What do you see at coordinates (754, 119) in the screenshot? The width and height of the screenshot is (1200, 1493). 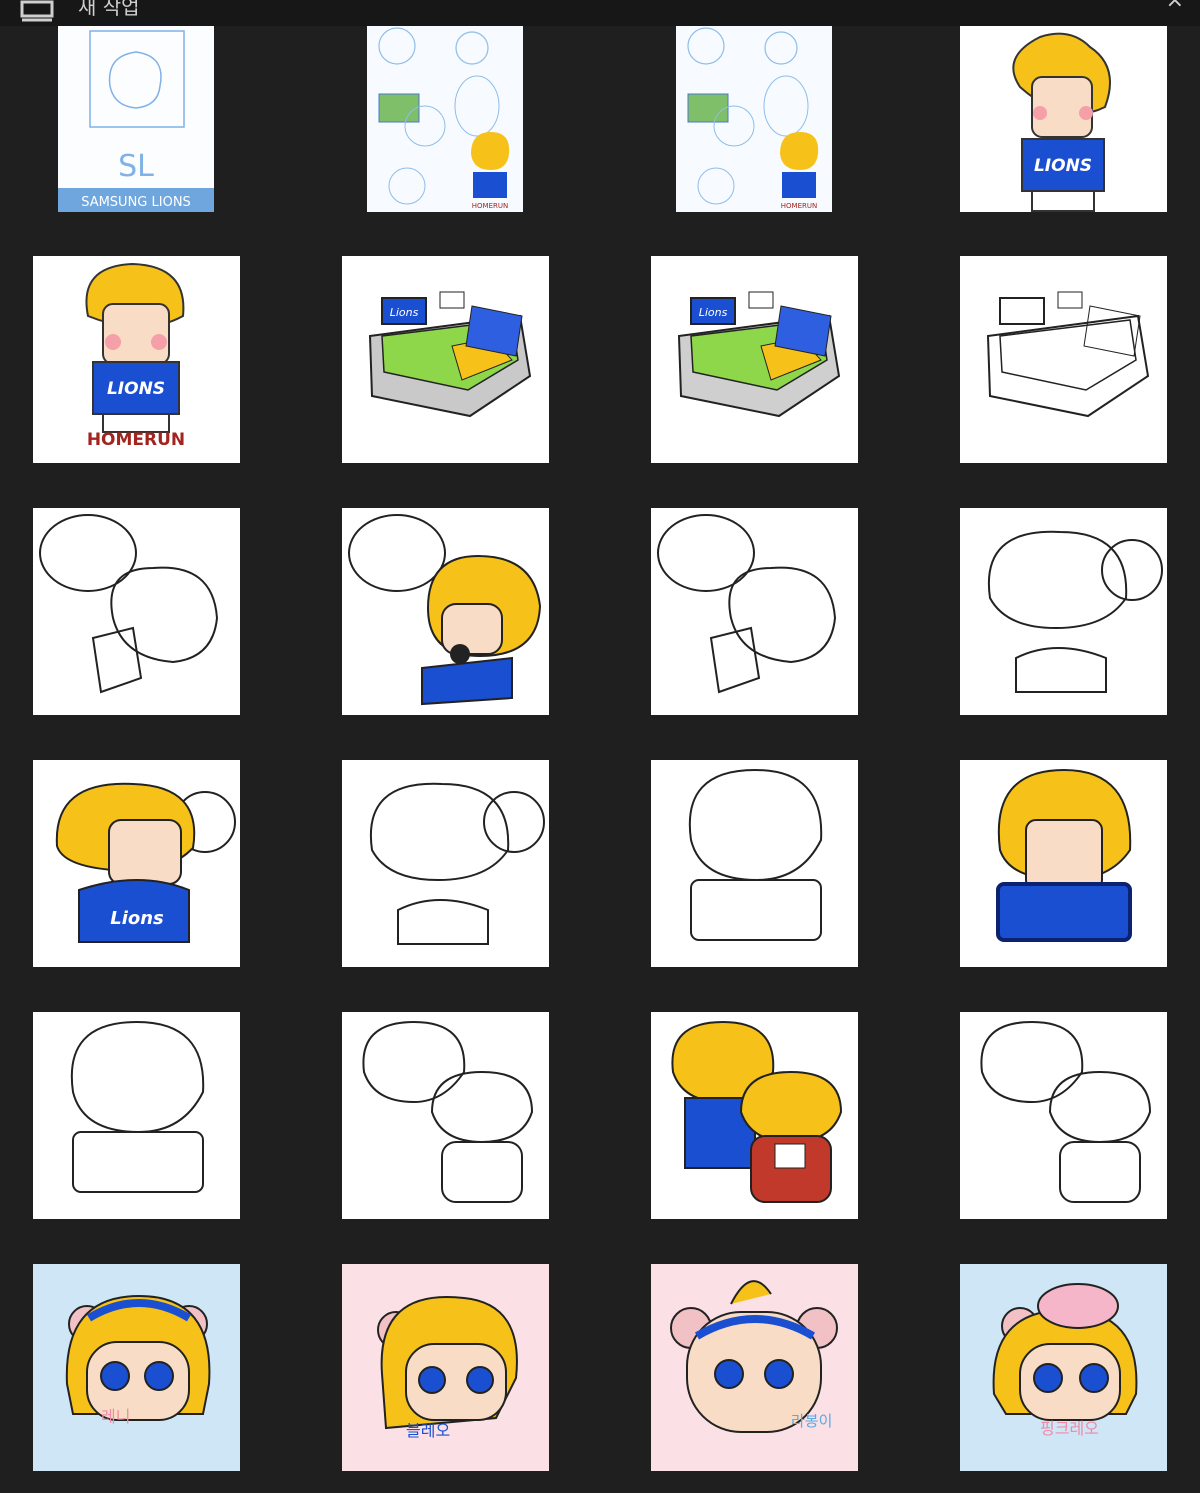 I see `thumbnail-sketch-sheet-2: HOMERUN` at bounding box center [754, 119].